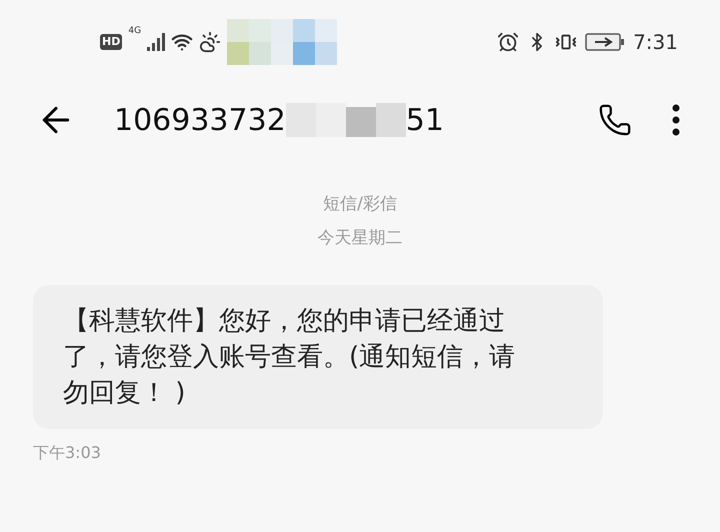 The image size is (720, 532). Describe the element at coordinates (615, 120) in the screenshot. I see `call-button` at that location.